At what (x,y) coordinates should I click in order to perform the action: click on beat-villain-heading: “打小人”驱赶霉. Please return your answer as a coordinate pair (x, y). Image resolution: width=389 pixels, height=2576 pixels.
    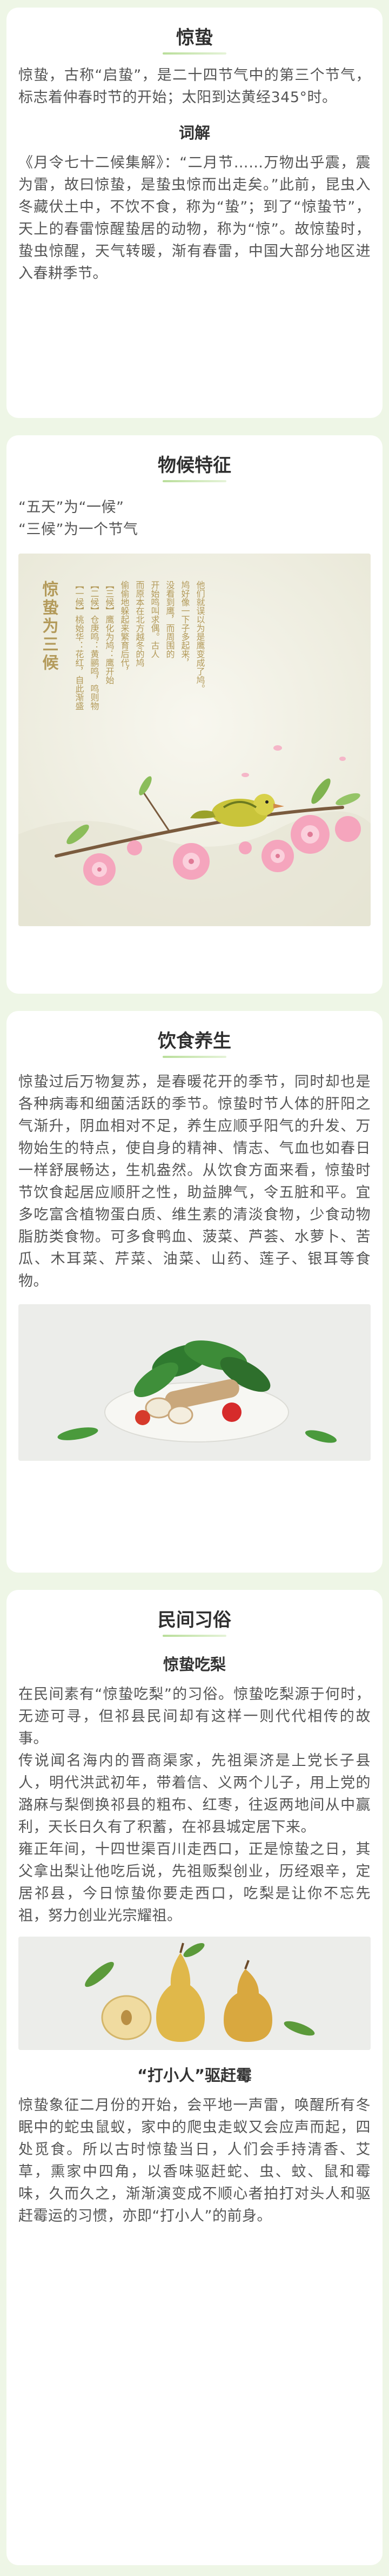
    Looking at the image, I should click on (194, 2075).